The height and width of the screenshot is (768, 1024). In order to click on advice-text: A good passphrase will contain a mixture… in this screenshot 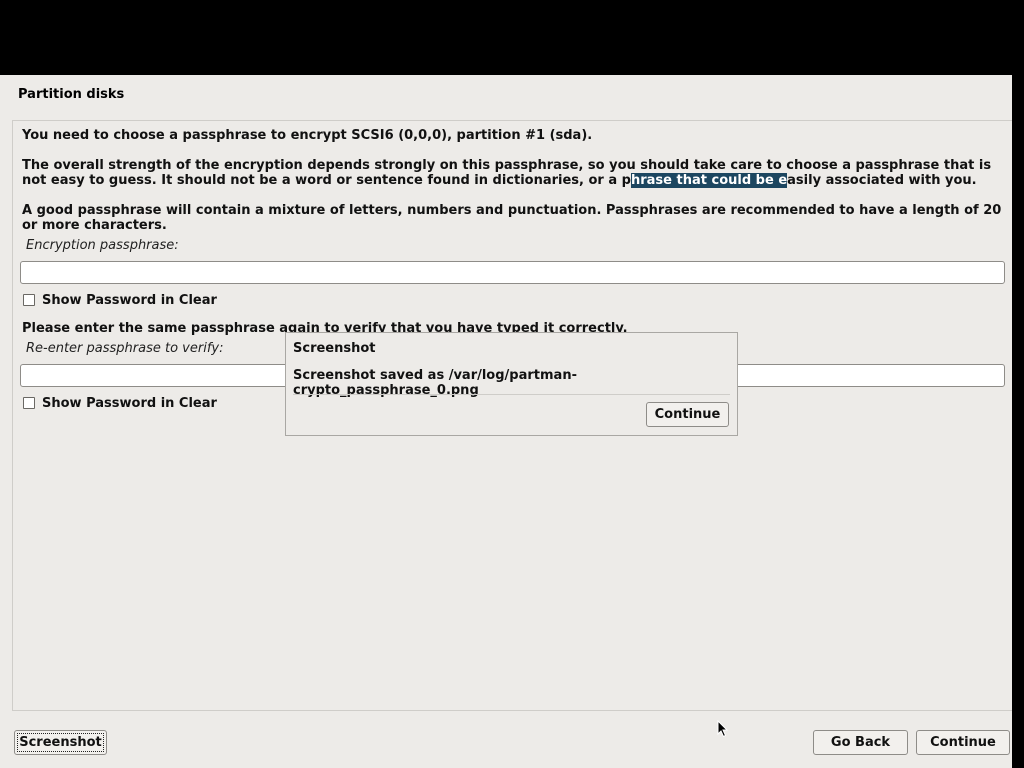, I will do `click(512, 218)`.